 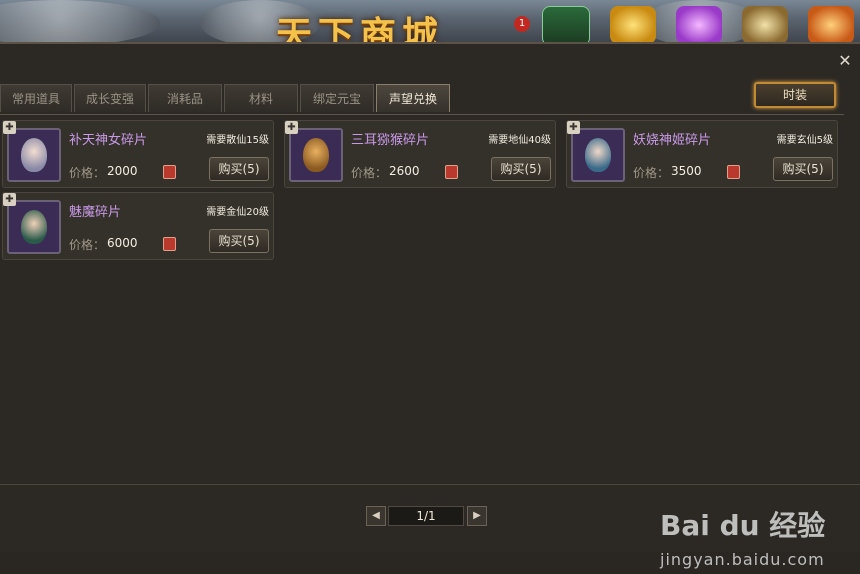 What do you see at coordinates (765, 25) in the screenshot?
I see `treasure-chest-icon` at bounding box center [765, 25].